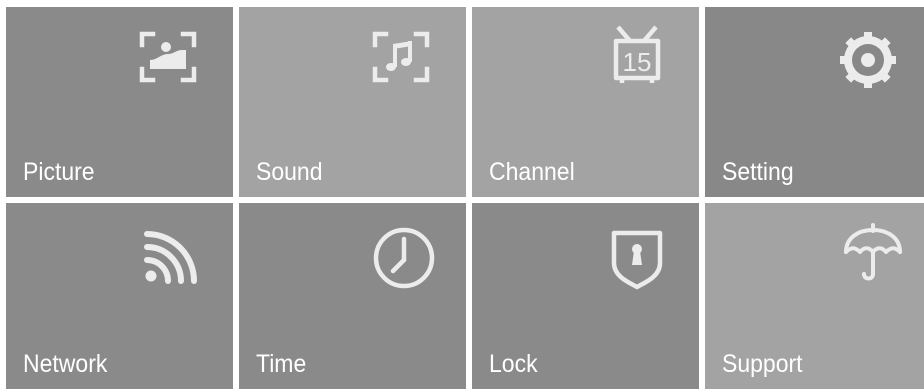  Describe the element at coordinates (404, 258) in the screenshot. I see `time-icon` at that location.